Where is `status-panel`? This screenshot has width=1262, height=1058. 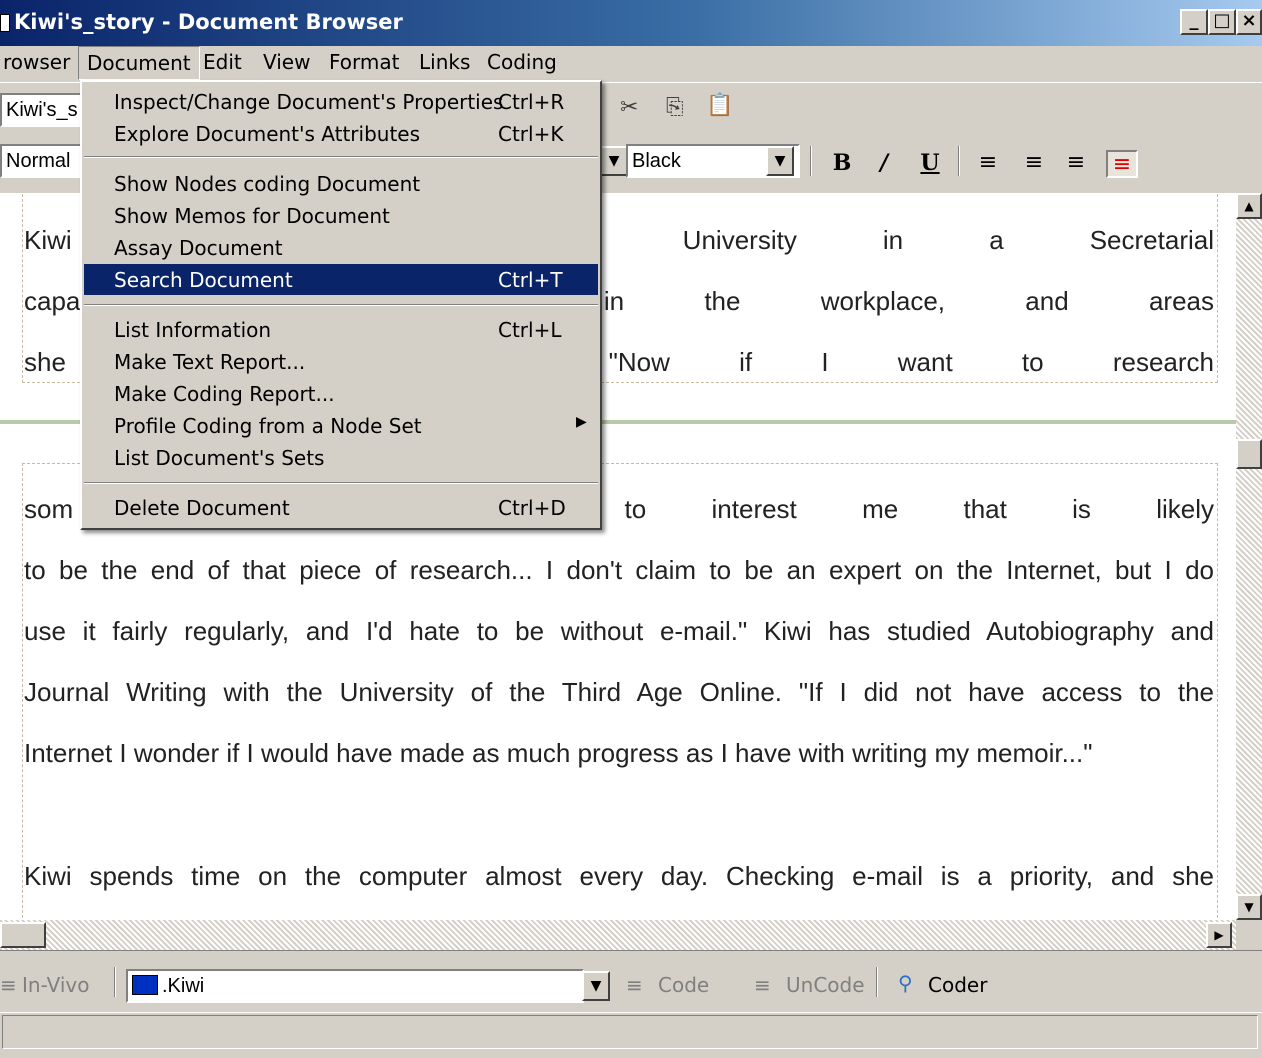 status-panel is located at coordinates (630, 1032).